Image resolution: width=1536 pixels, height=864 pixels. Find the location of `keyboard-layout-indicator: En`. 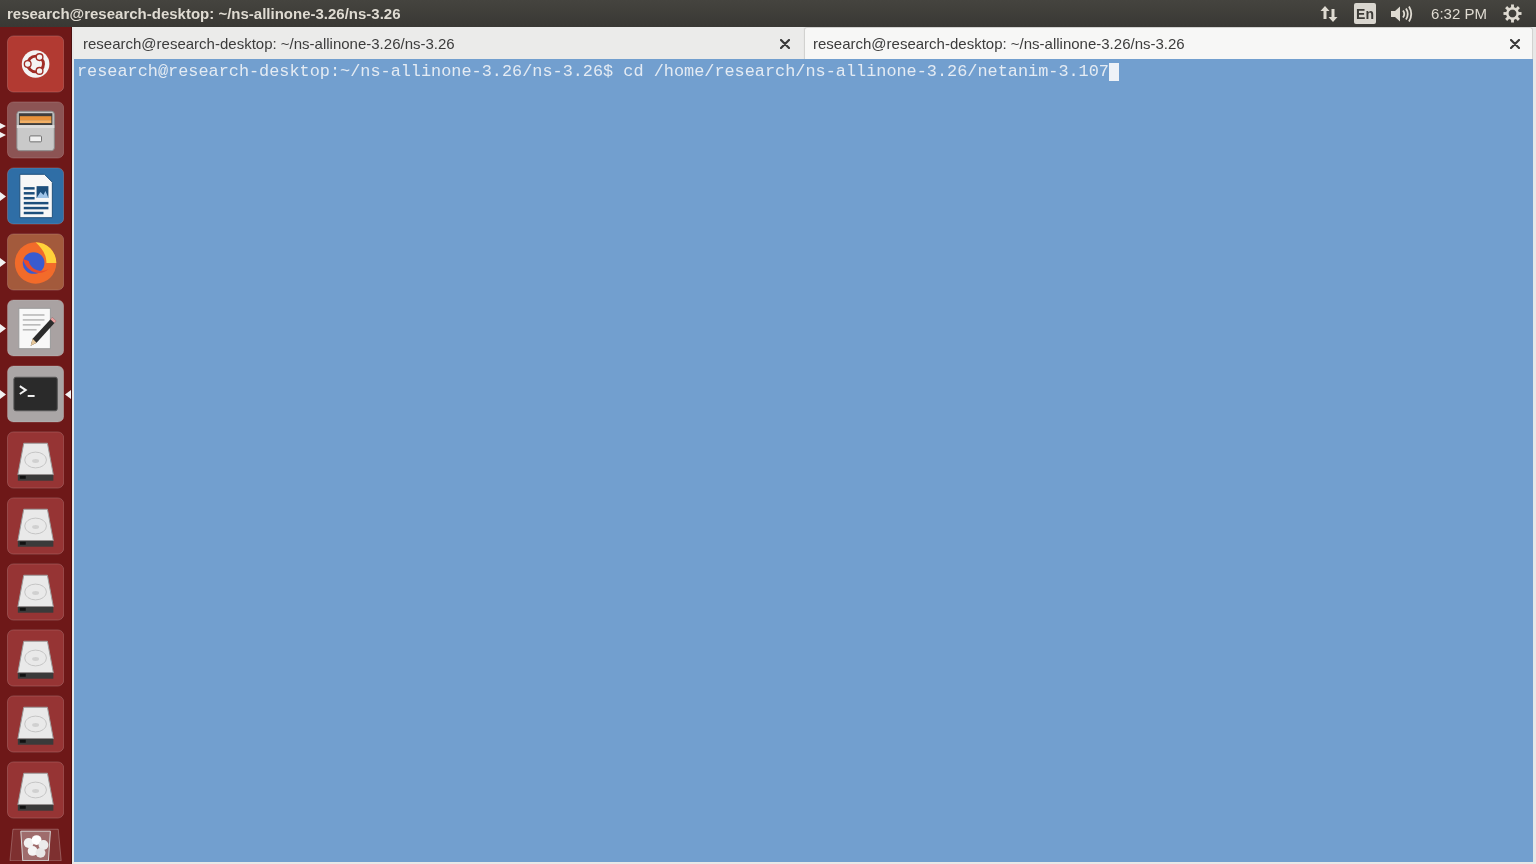

keyboard-layout-indicator: En is located at coordinates (1365, 13).